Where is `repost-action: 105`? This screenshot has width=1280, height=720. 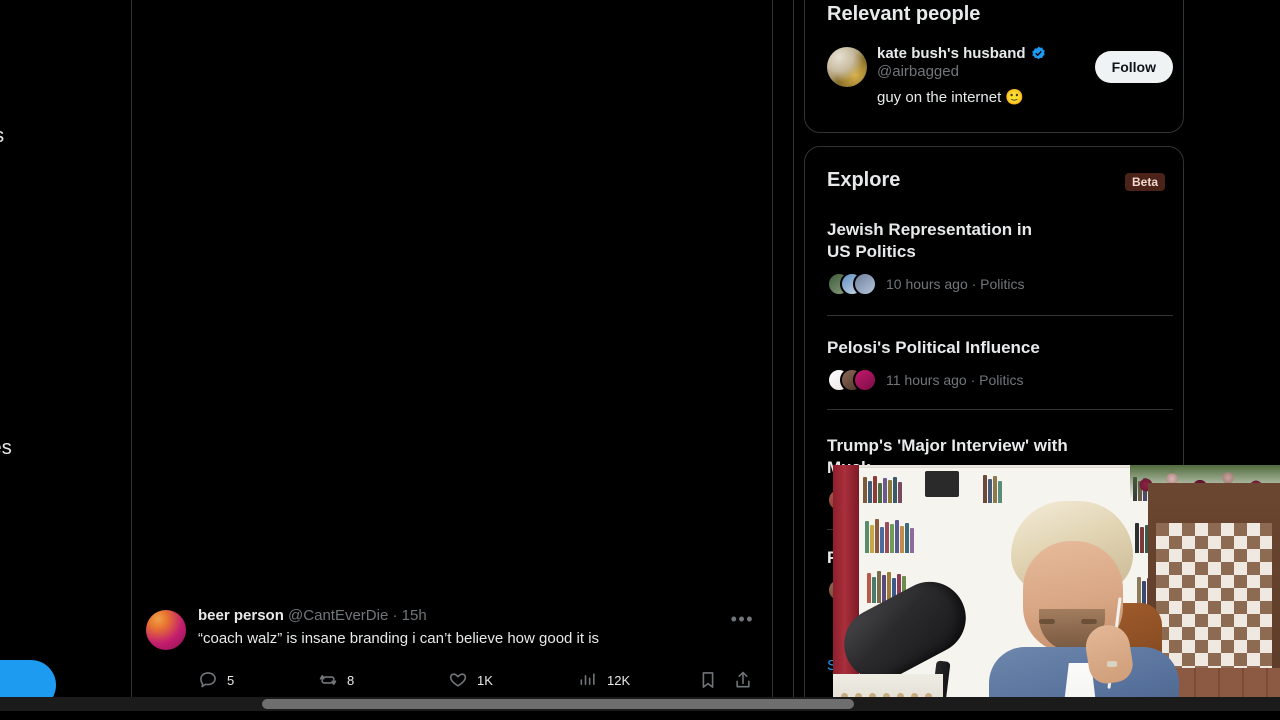
repost-action: 105 is located at coordinates (315, 416).